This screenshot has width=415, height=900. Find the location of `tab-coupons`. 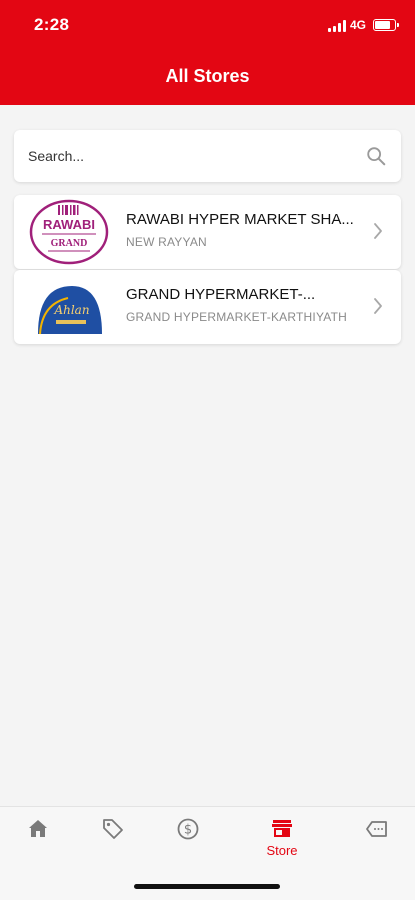

tab-coupons is located at coordinates (377, 842).